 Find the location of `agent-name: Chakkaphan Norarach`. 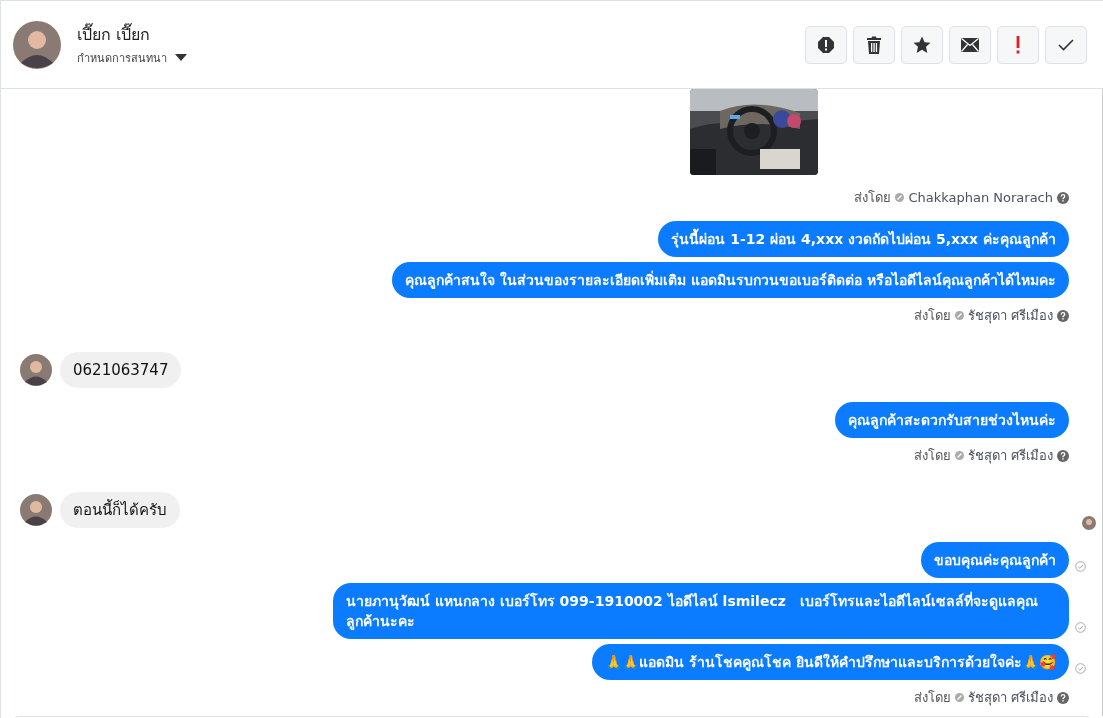

agent-name: Chakkaphan Norarach is located at coordinates (980, 197).